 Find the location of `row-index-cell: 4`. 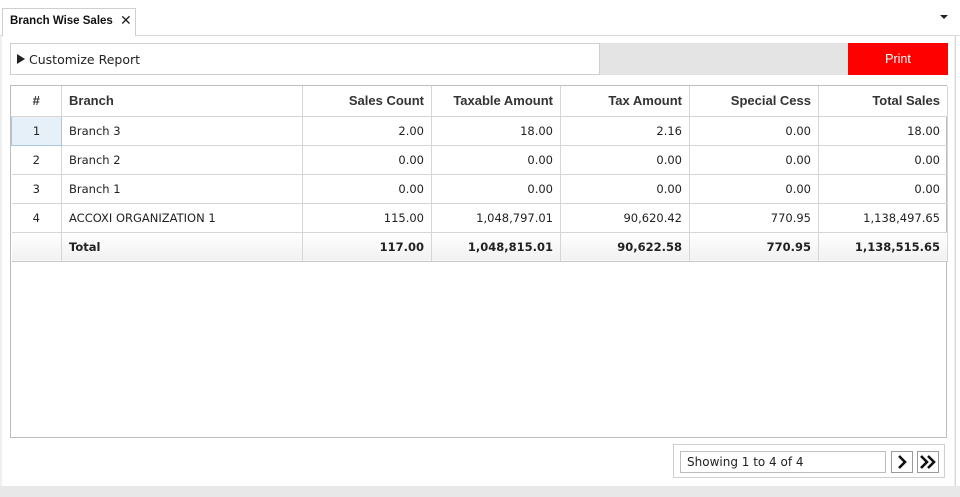

row-index-cell: 4 is located at coordinates (36, 218).